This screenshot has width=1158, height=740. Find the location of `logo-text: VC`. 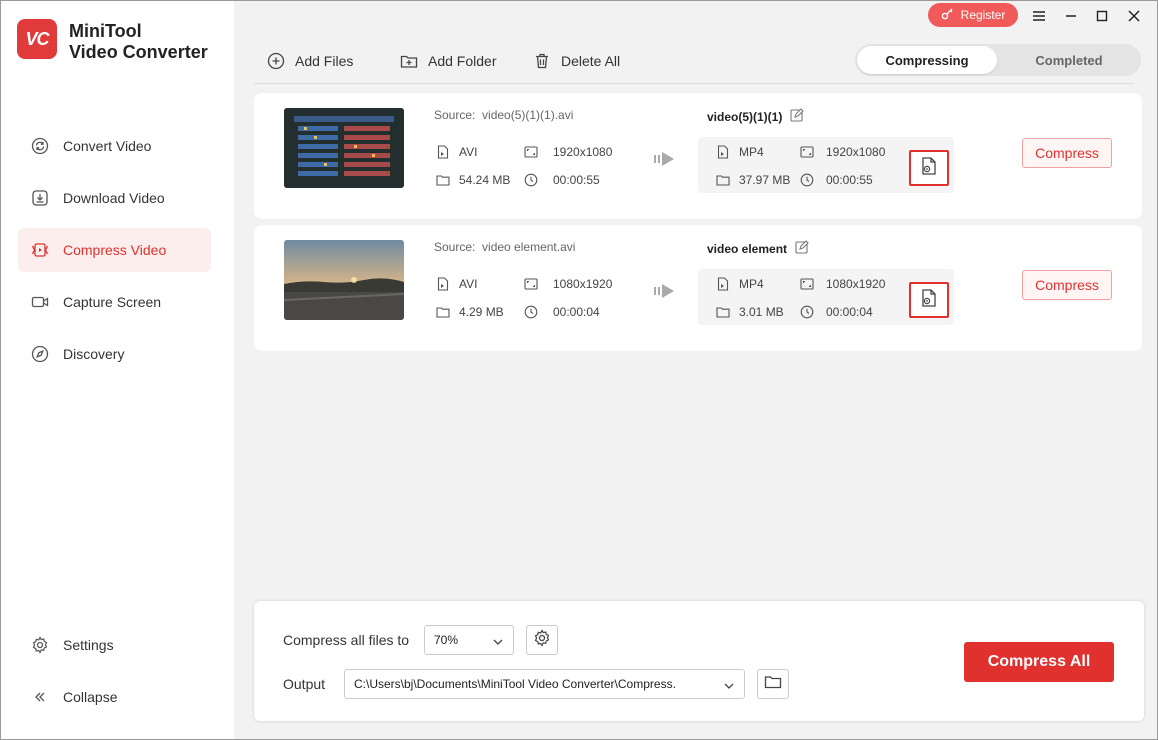

logo-text: VC is located at coordinates (37, 38).